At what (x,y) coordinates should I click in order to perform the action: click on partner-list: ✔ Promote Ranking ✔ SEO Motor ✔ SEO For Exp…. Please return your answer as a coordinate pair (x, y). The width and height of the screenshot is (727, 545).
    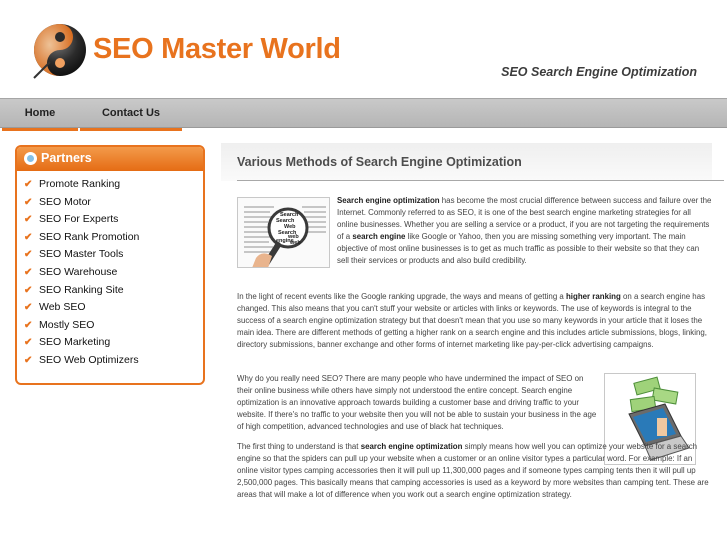
    Looking at the image, I should click on (110, 270).